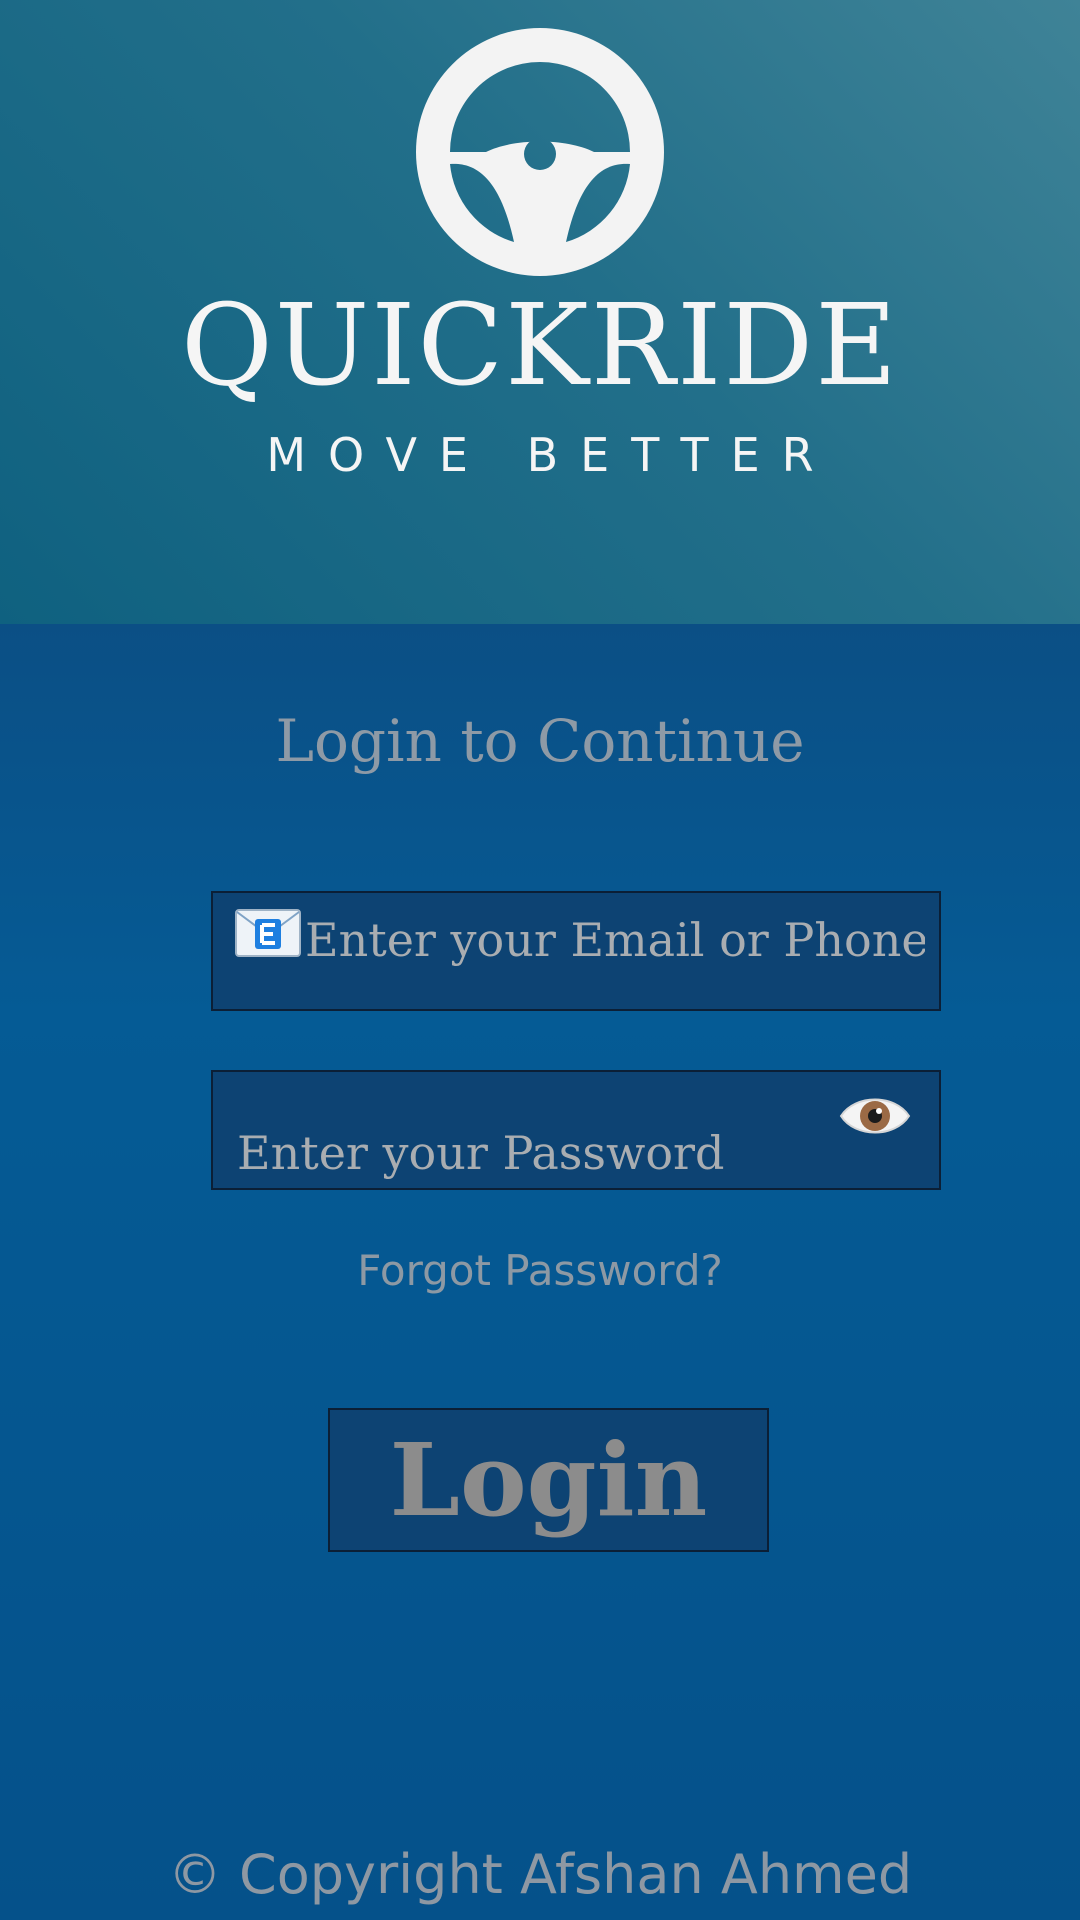 The height and width of the screenshot is (1920, 1080). Describe the element at coordinates (875, 1116) in the screenshot. I see `eye-icon` at that location.